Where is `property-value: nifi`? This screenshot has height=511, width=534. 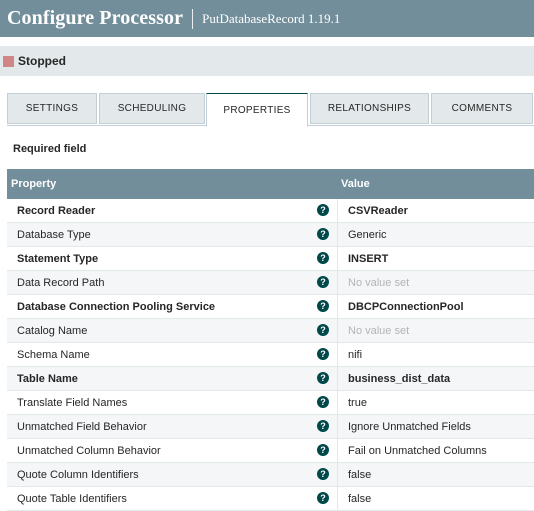 property-value: nifi is located at coordinates (355, 355).